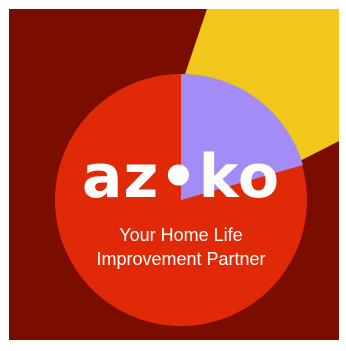 This screenshot has height=351, width=346. Describe the element at coordinates (180, 259) in the screenshot. I see `brand-tagline-line2: Improvement Partner` at that location.